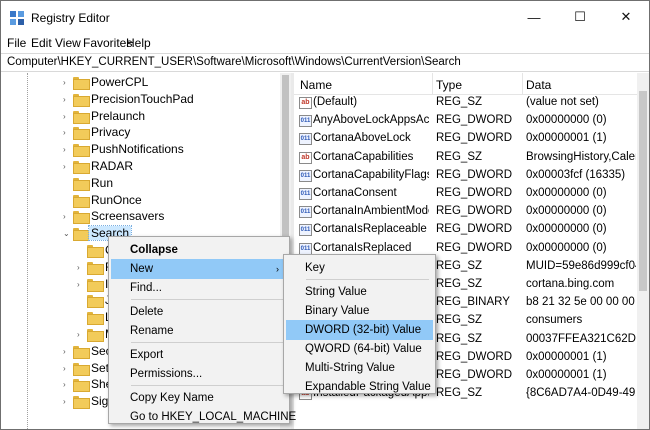 The height and width of the screenshot is (430, 650). I want to click on title-bar: Registry Editor — ☐ ✕, so click(325, 17).